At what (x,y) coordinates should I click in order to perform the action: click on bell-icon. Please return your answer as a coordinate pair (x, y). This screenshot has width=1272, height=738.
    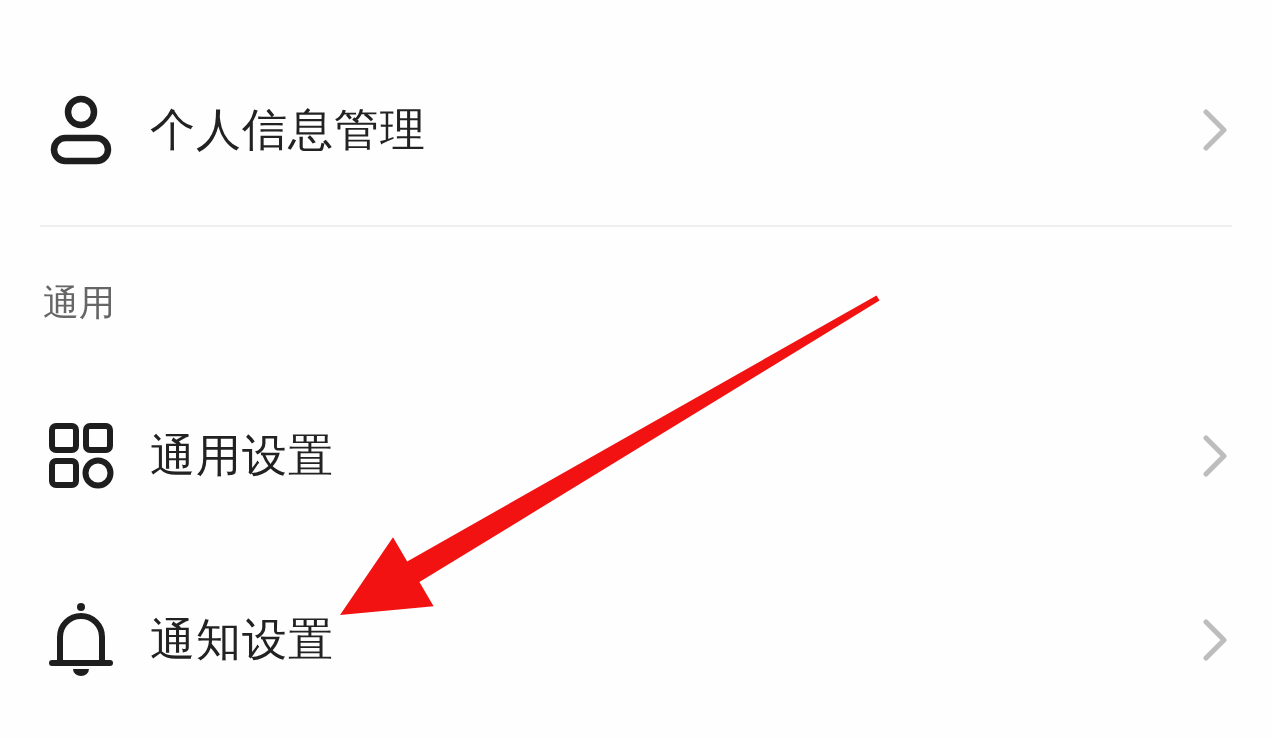
    Looking at the image, I should click on (81, 640).